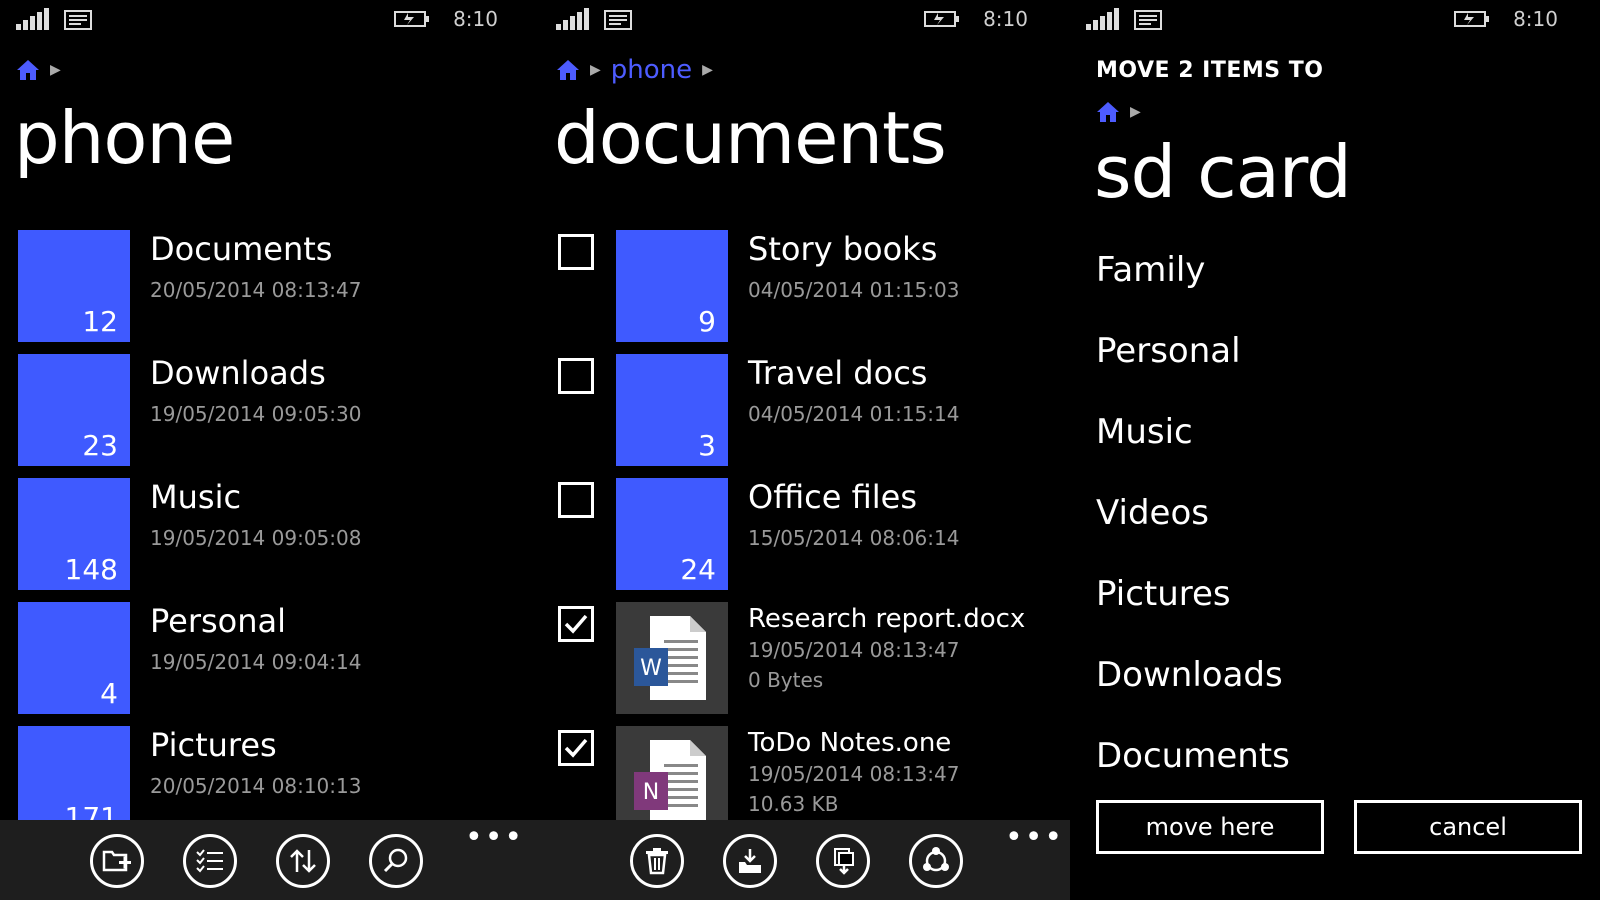 This screenshot has width=1600, height=900. I want to click on folder-tile: 4, so click(74, 658).